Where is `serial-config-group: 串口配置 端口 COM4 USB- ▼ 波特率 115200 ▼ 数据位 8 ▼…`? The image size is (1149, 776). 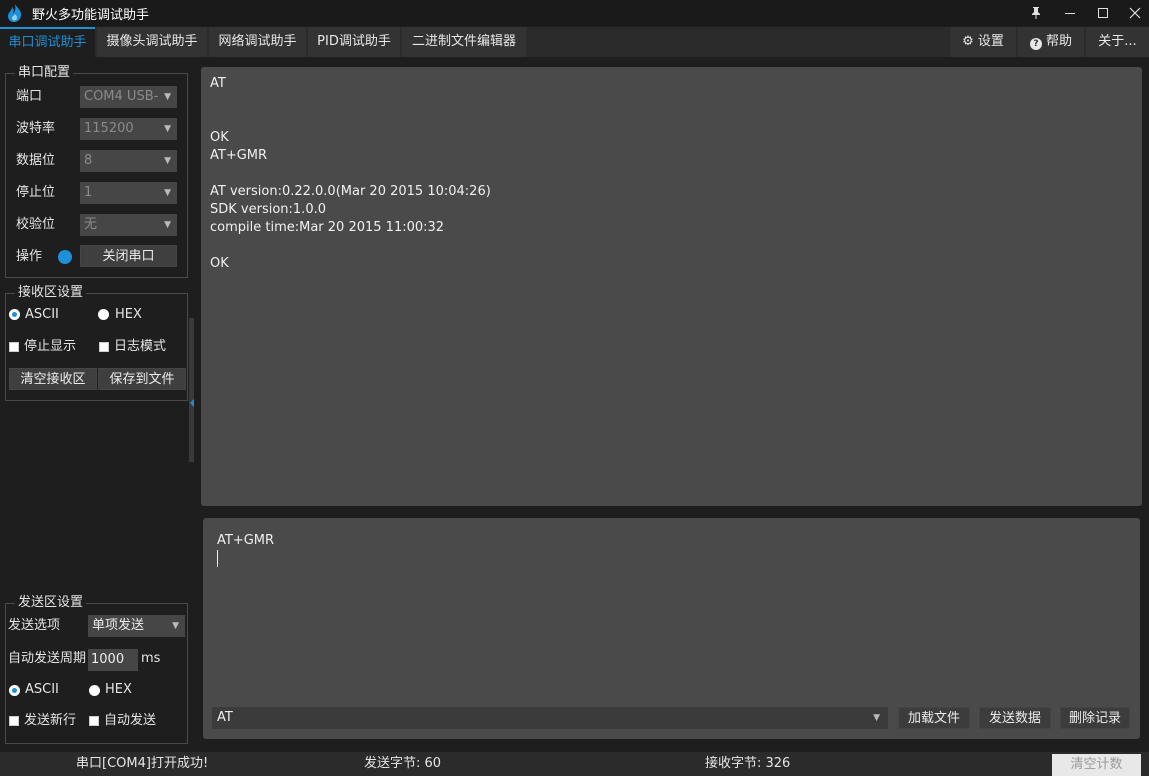 serial-config-group: 串口配置 端口 COM4 USB- ▼ 波特率 115200 ▼ 数据位 8 ▼… is located at coordinates (96, 171).